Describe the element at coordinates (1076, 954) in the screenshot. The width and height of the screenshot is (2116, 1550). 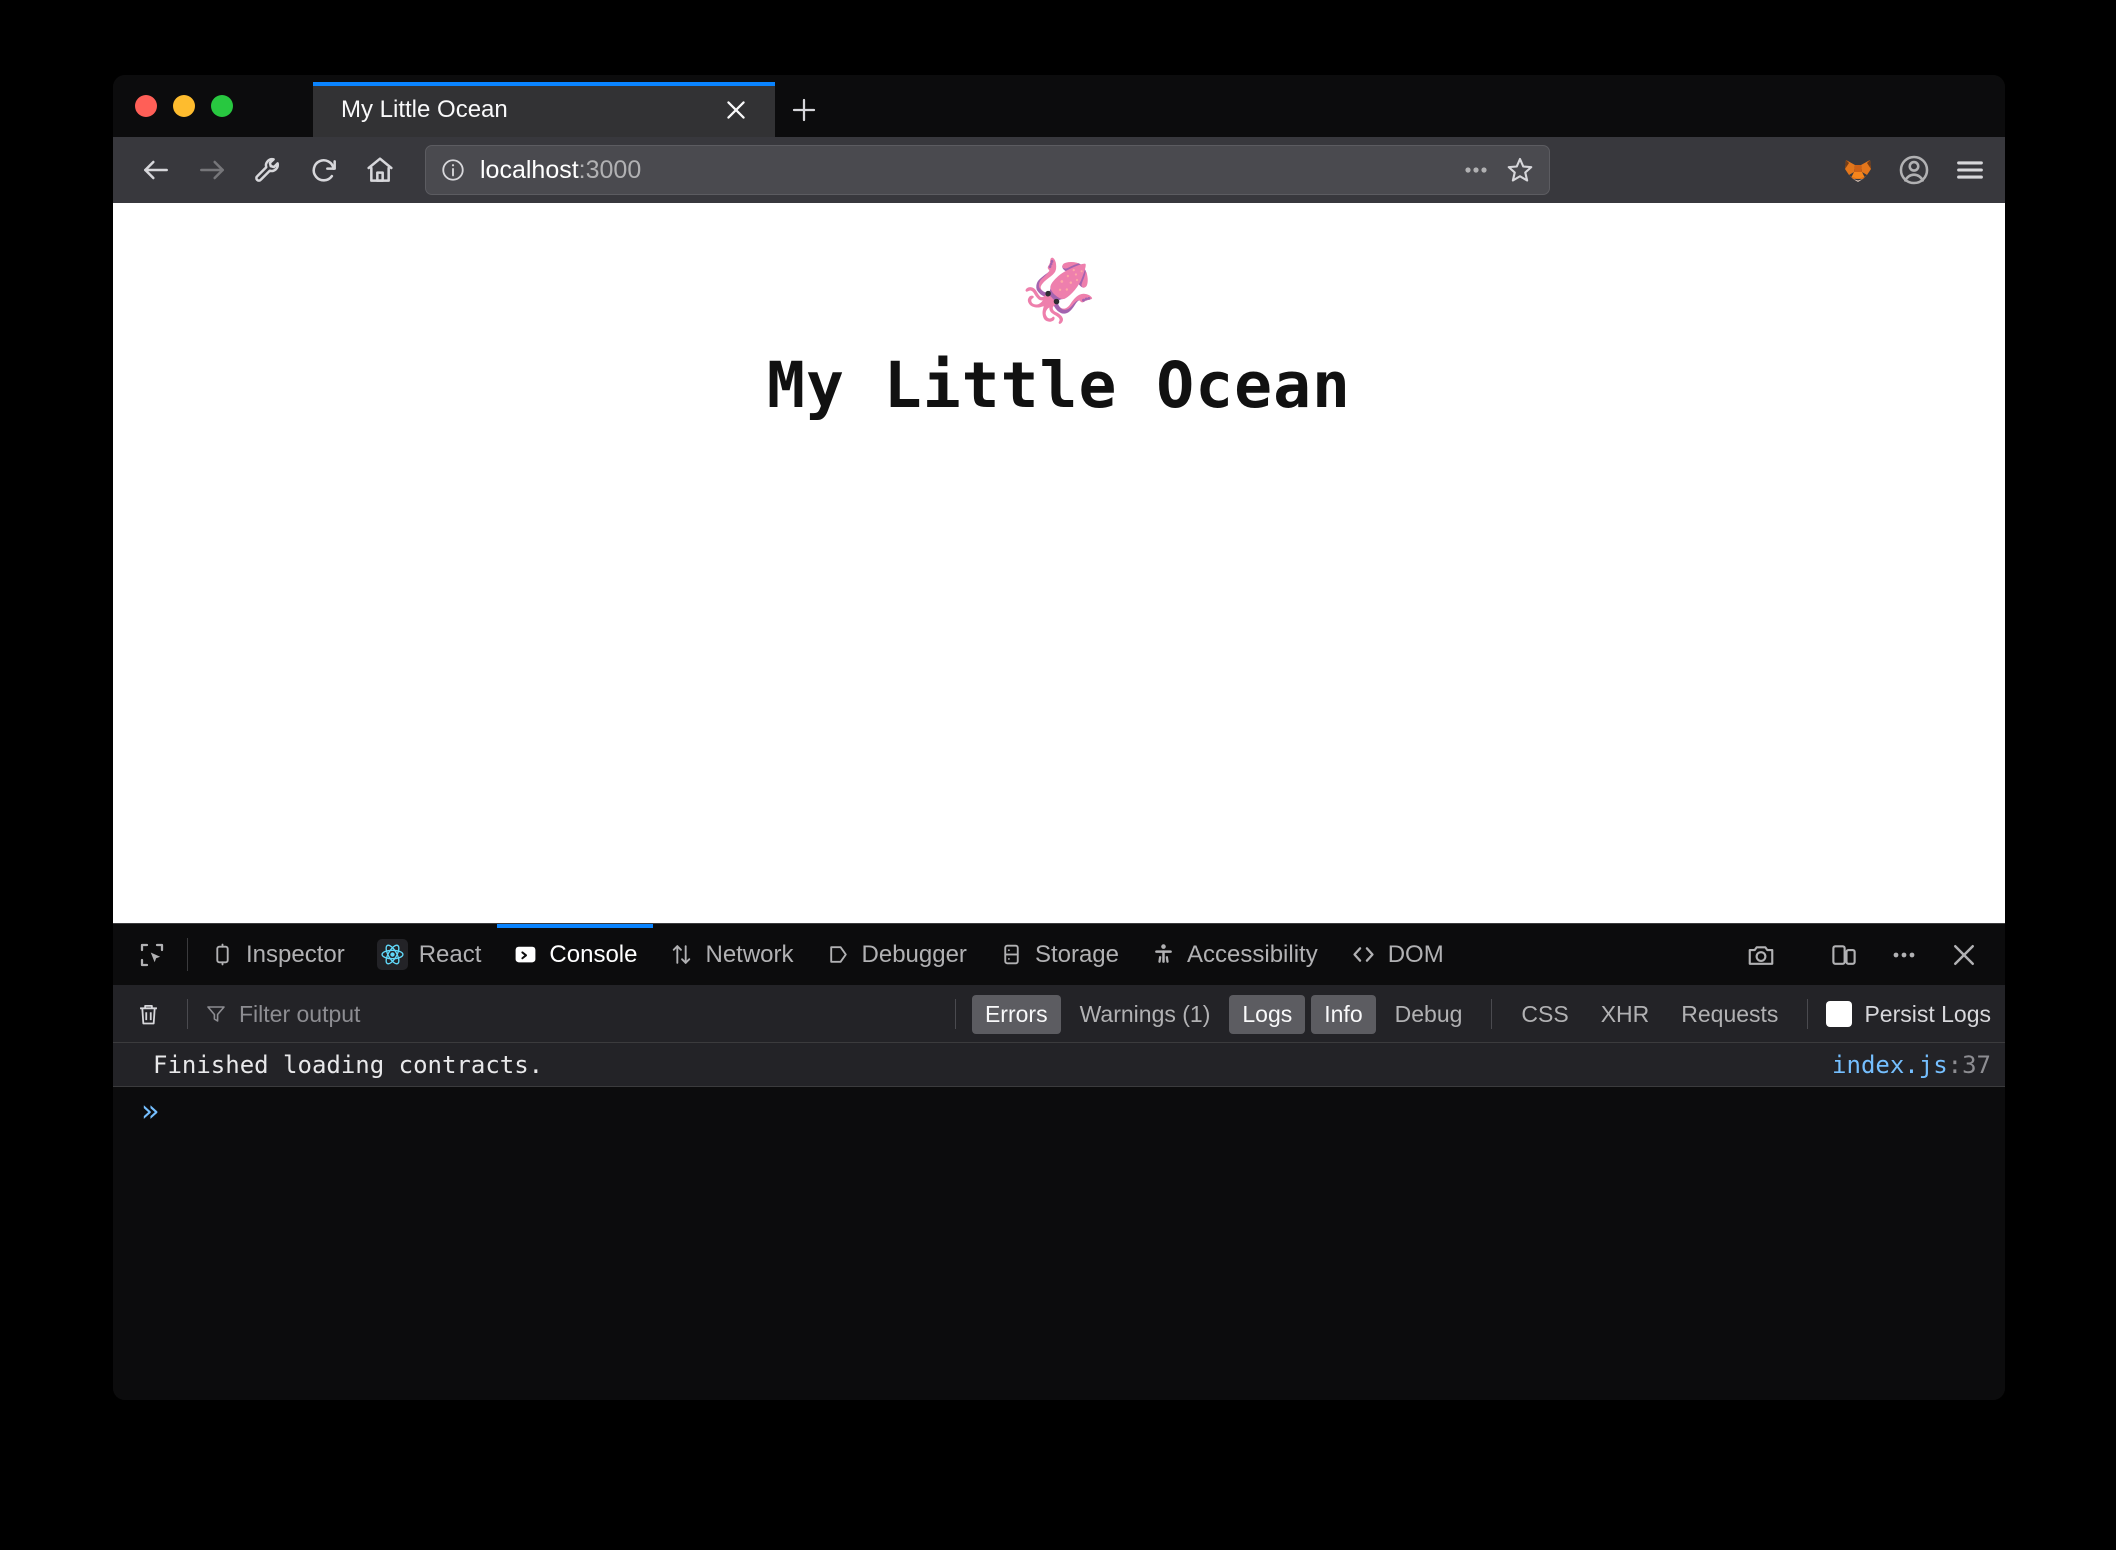
I see `tab-label: Storage` at that location.